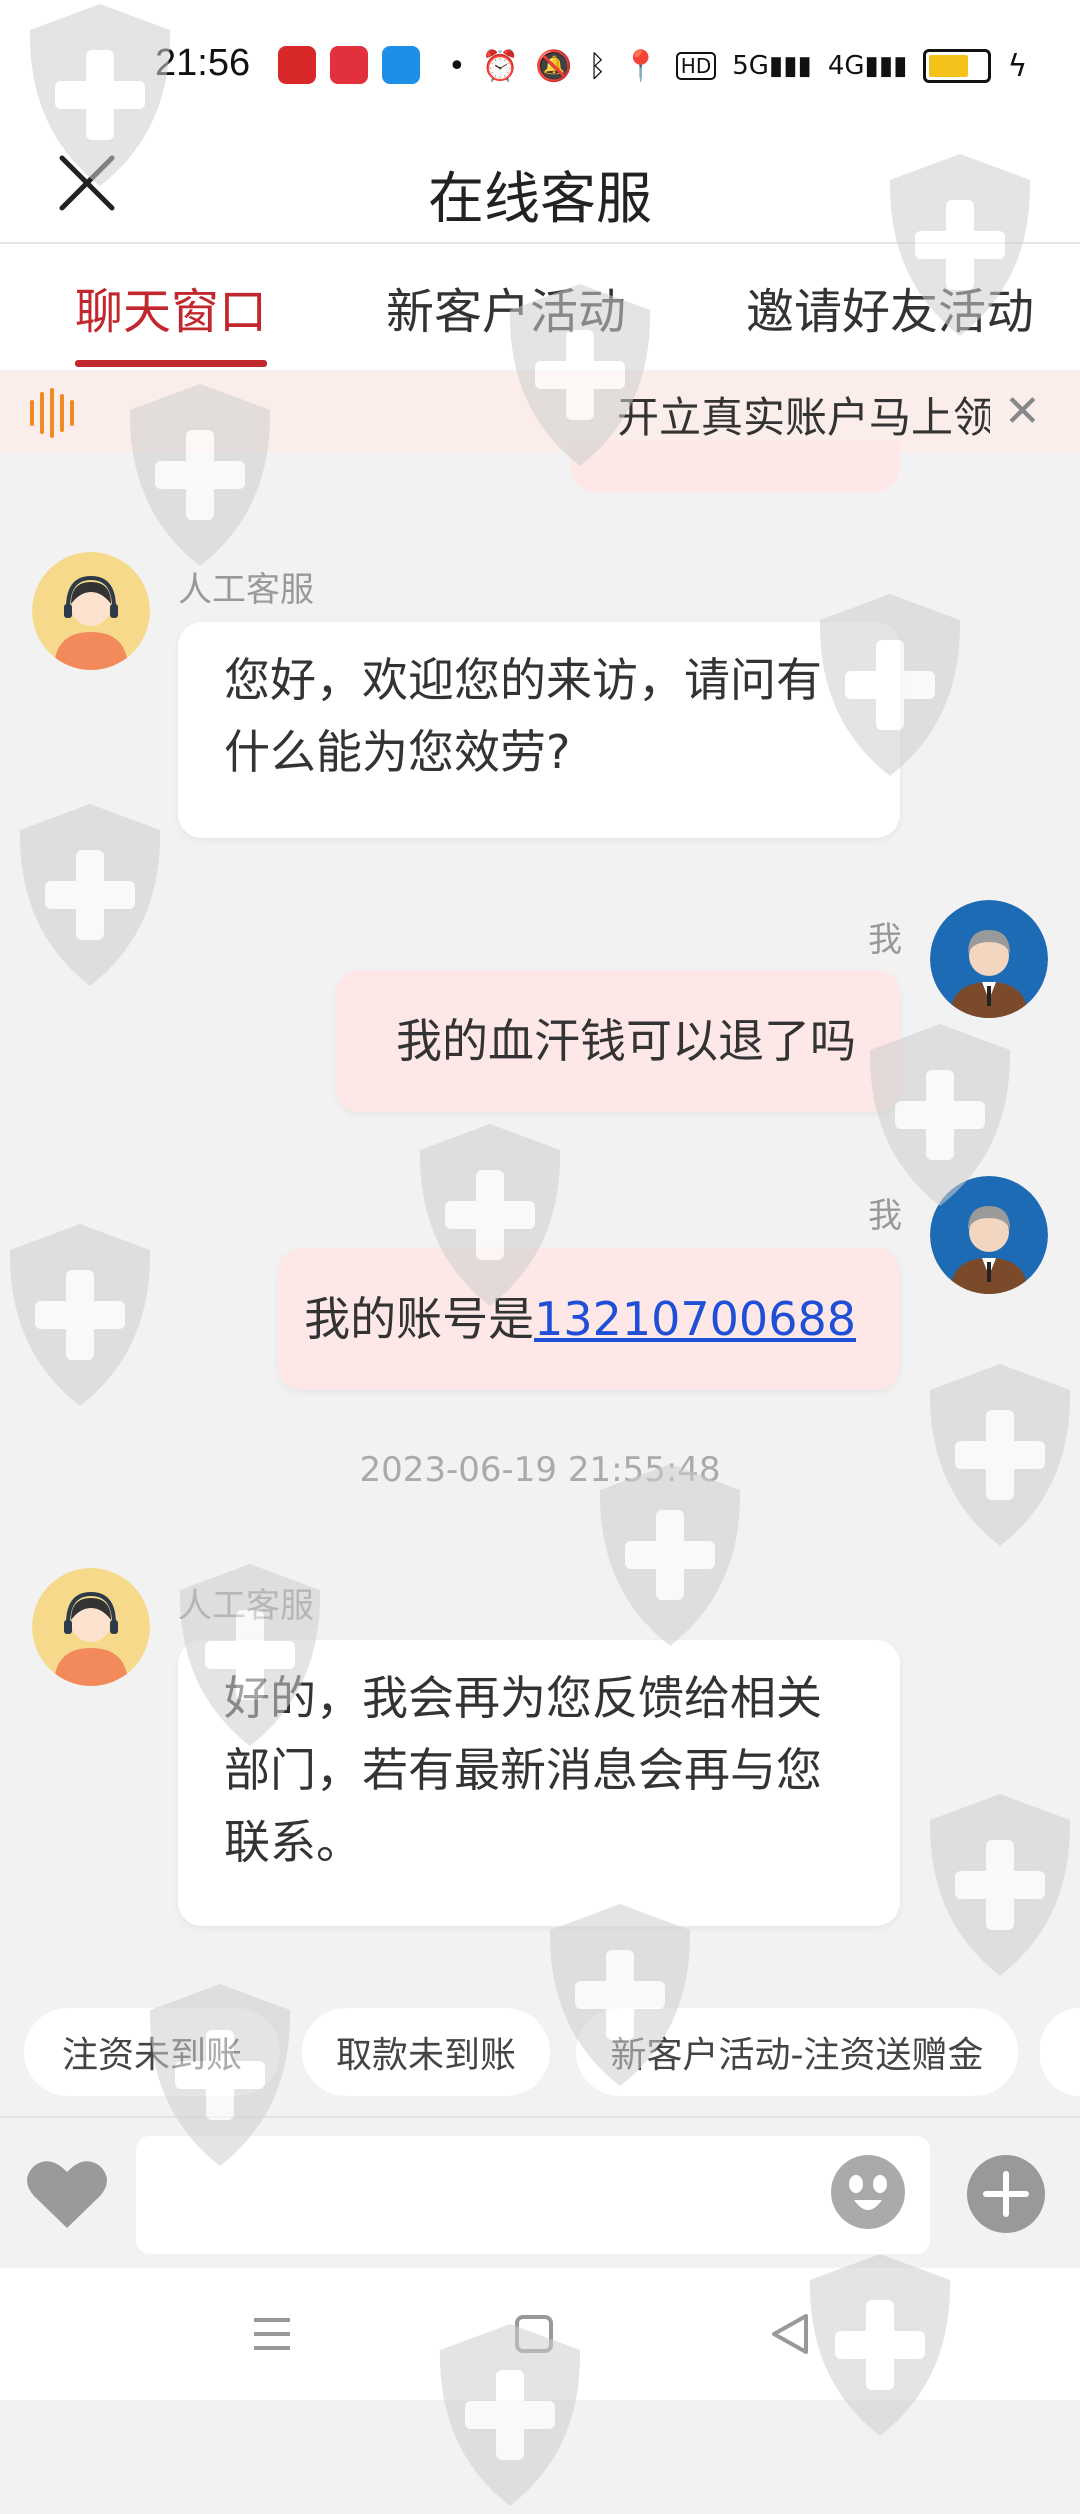  What do you see at coordinates (957, 66) in the screenshot?
I see `battery-icon` at bounding box center [957, 66].